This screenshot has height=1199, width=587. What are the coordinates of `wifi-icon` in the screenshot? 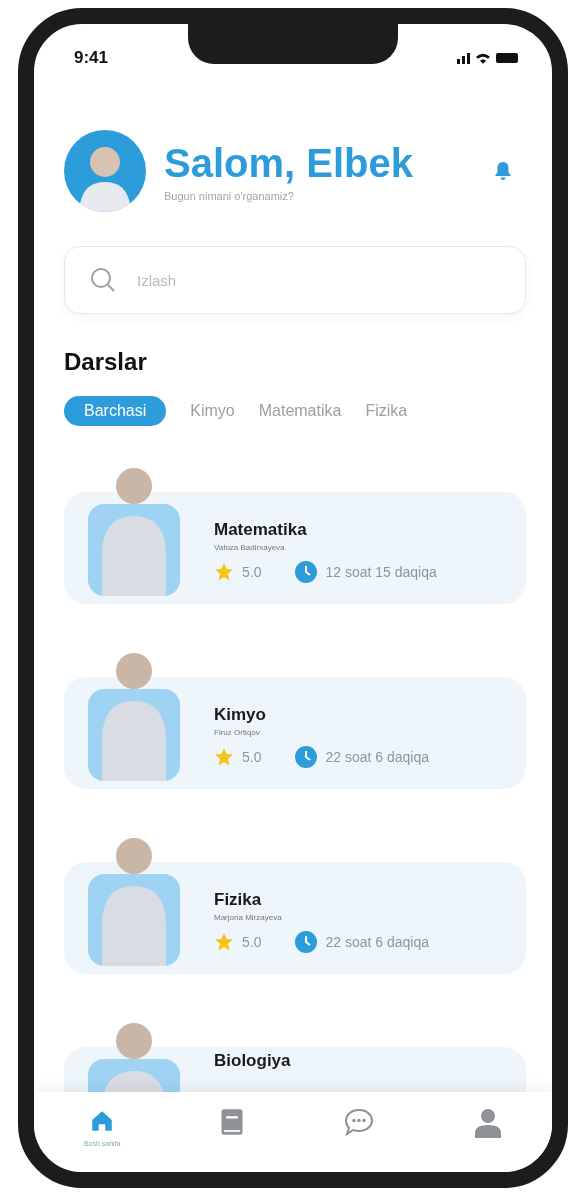 It's located at (483, 58).